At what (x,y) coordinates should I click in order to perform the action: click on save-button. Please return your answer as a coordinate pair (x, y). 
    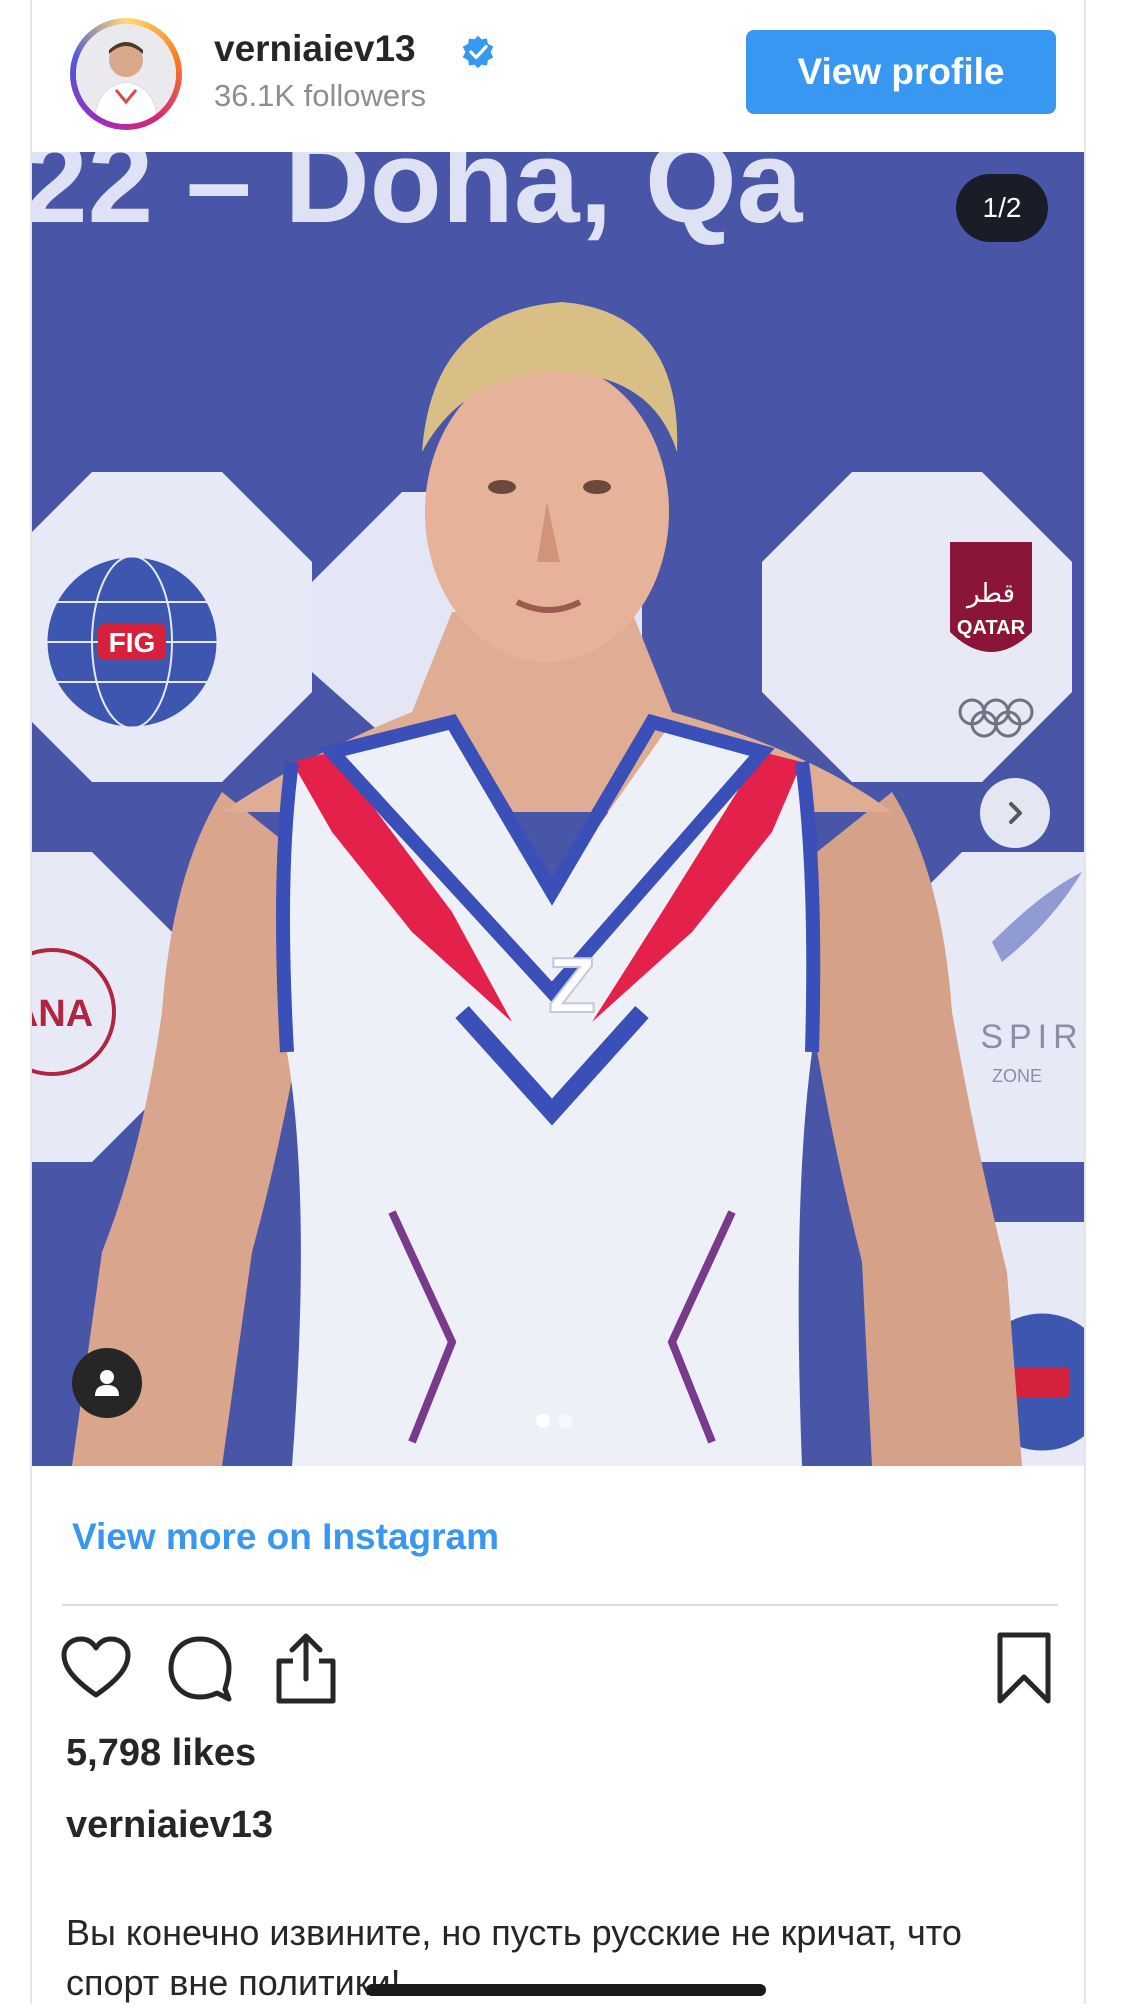
    Looking at the image, I should click on (1024, 1668).